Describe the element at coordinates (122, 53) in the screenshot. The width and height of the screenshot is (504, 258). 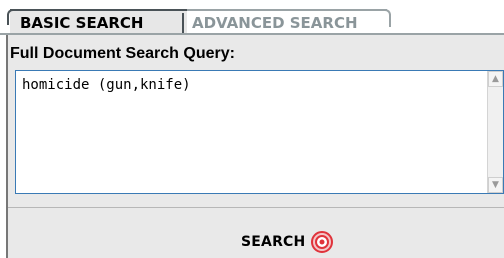
I see `query-label: Full Document Search Query:` at that location.